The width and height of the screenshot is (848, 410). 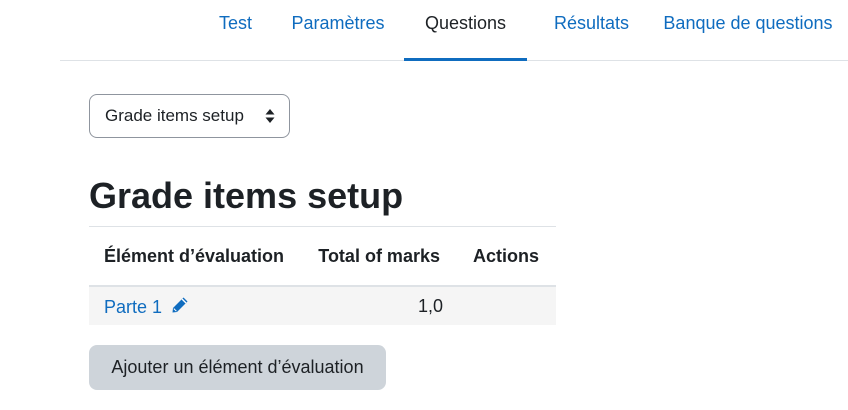 What do you see at coordinates (748, 30) in the screenshot?
I see `tab-banque-de-questions: Banque de questions` at bounding box center [748, 30].